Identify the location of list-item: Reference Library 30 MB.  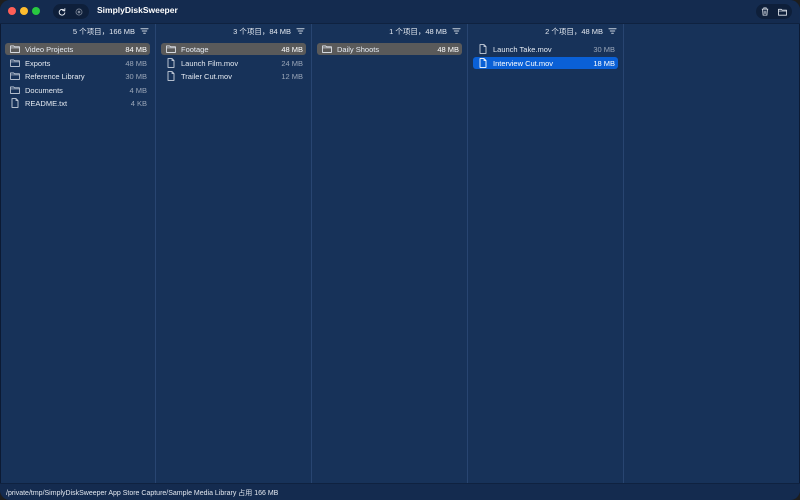
(77, 76).